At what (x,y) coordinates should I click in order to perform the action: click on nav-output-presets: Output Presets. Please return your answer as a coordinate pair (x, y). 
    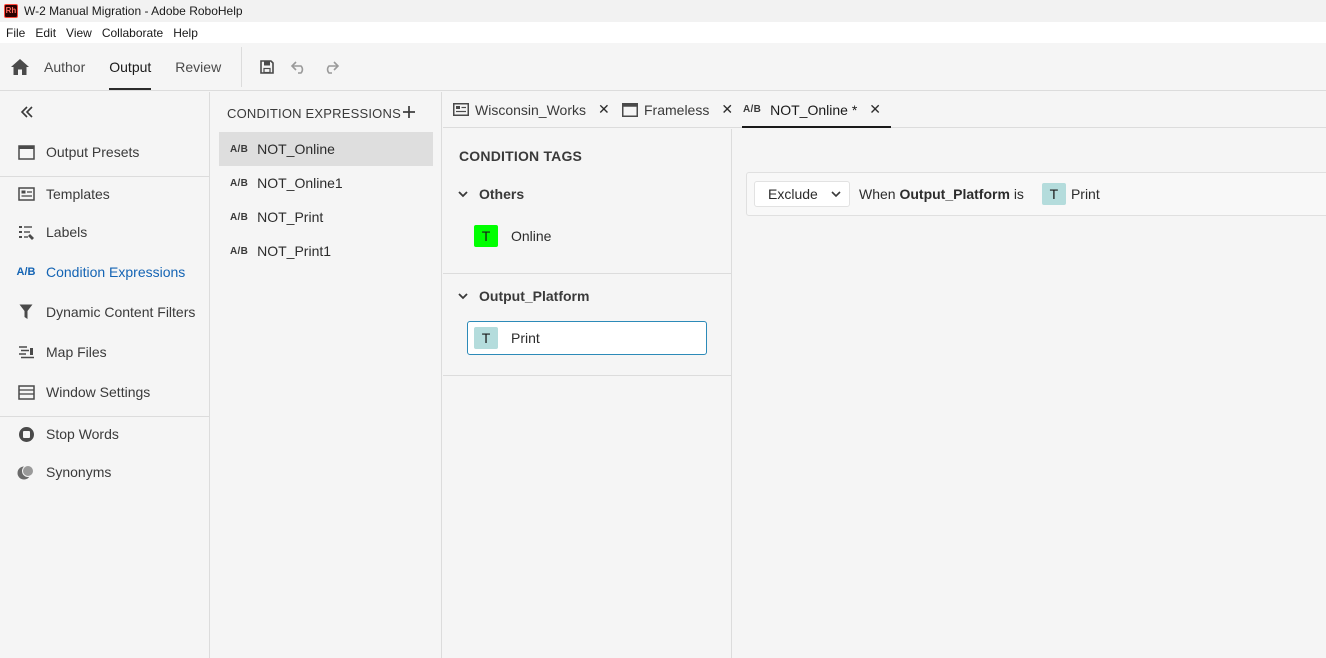
    Looking at the image, I should click on (104, 152).